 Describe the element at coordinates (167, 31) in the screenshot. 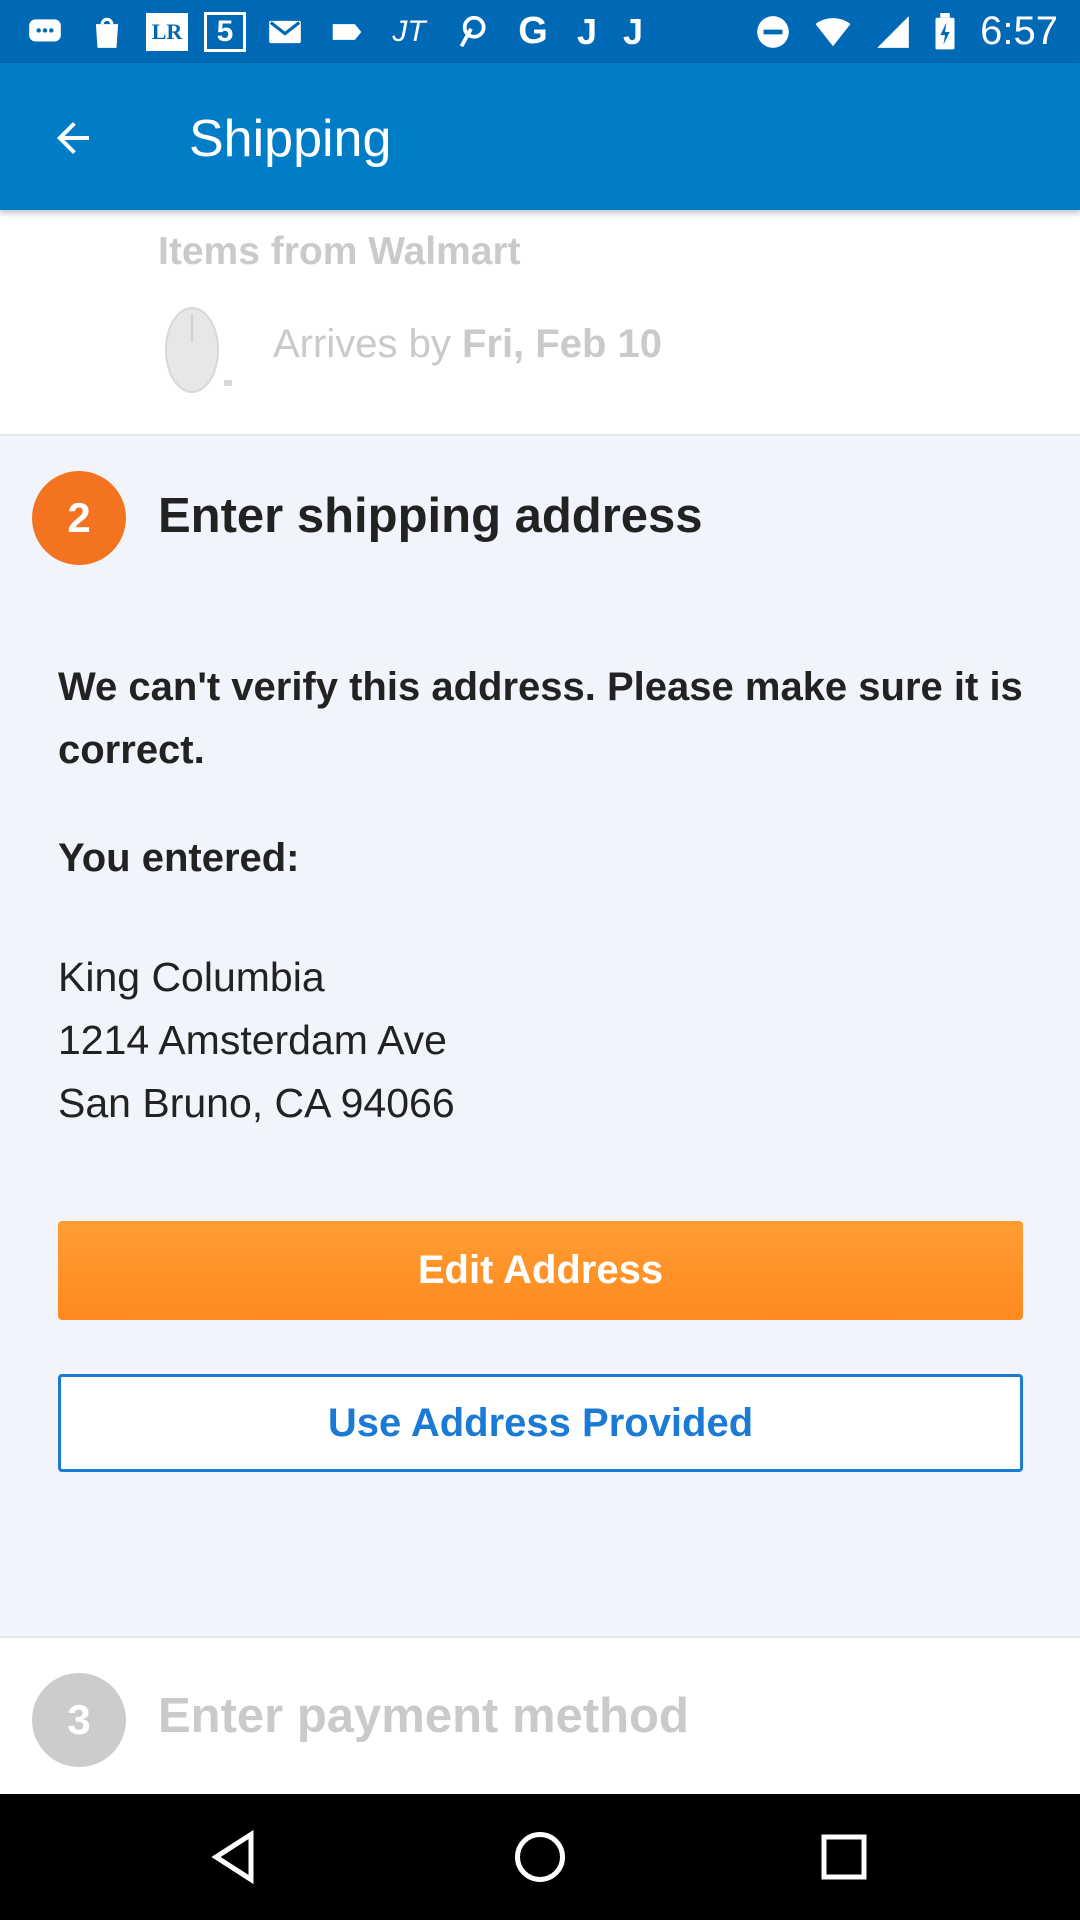

I see `lr-icon: LR` at that location.